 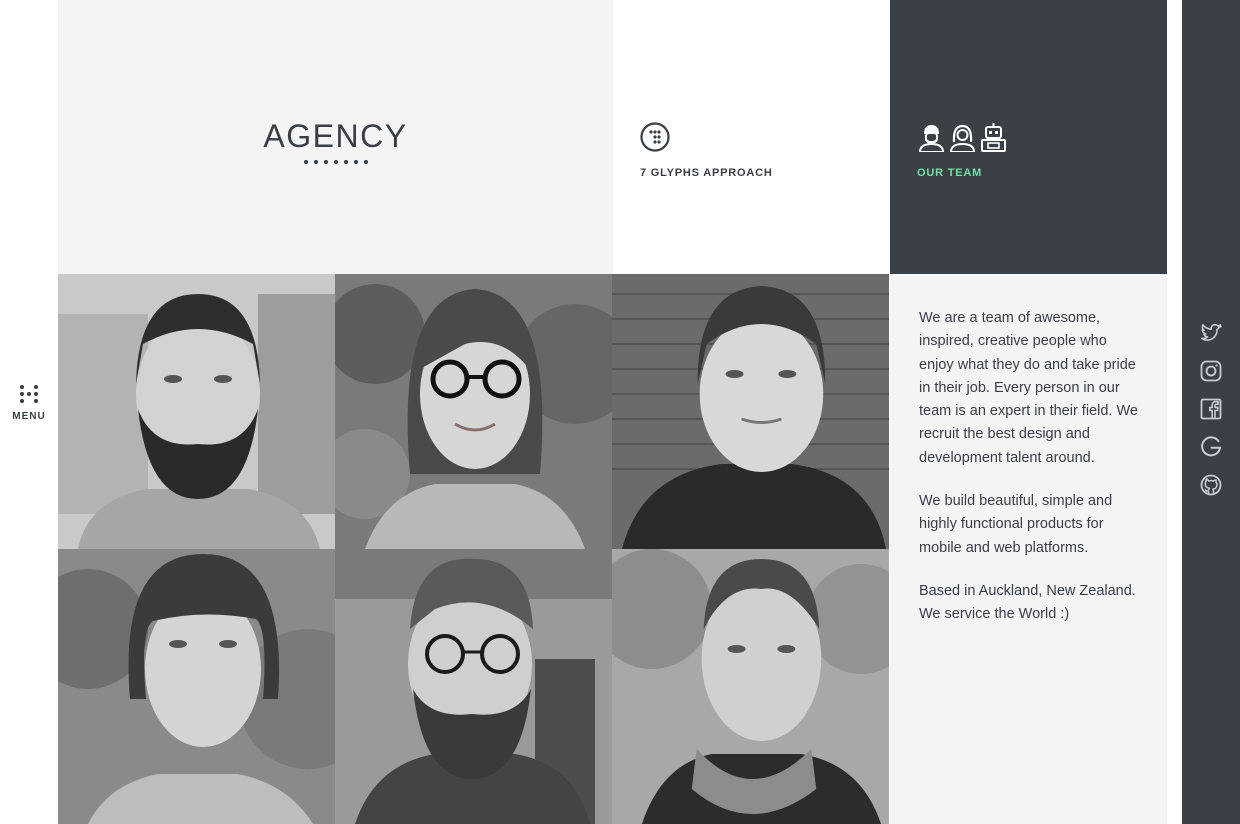 I want to click on github-icon, so click(x=1211, y=485).